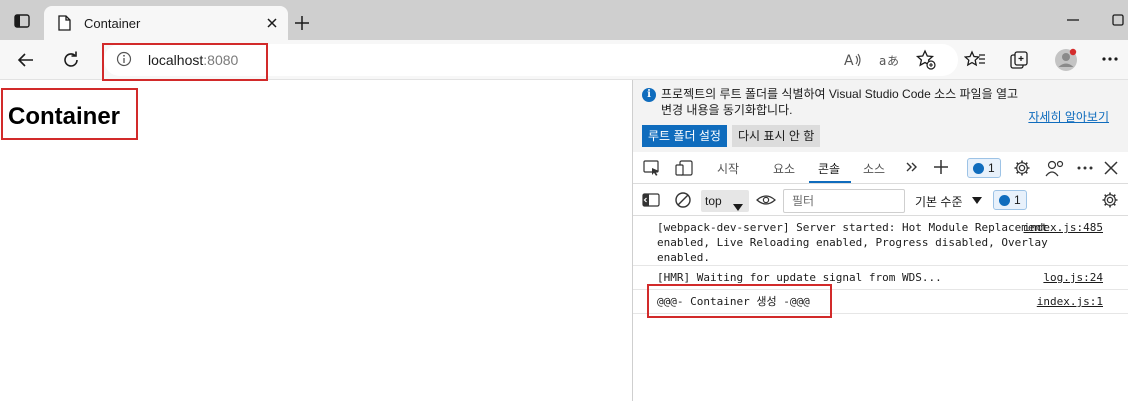 This screenshot has height=401, width=1128. What do you see at coordinates (784, 168) in the screenshot?
I see `tab-elements: 요소` at bounding box center [784, 168].